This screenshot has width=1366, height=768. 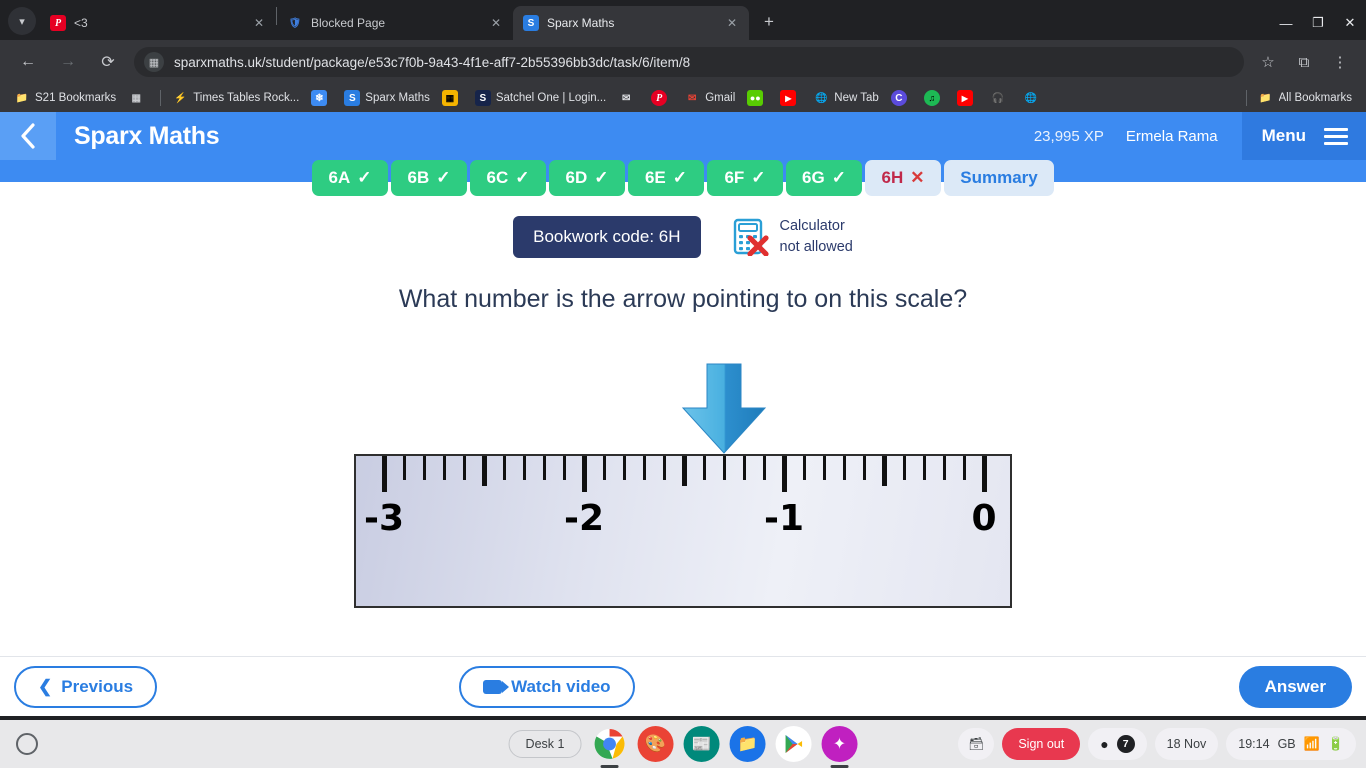 I want to click on task-tab-6b: 6B ✓, so click(x=429, y=178).